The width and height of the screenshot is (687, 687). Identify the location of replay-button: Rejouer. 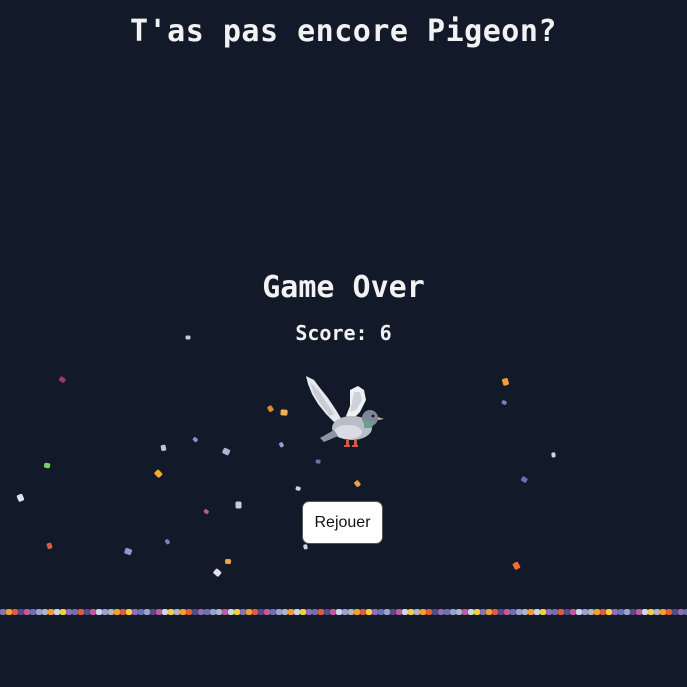
(342, 522).